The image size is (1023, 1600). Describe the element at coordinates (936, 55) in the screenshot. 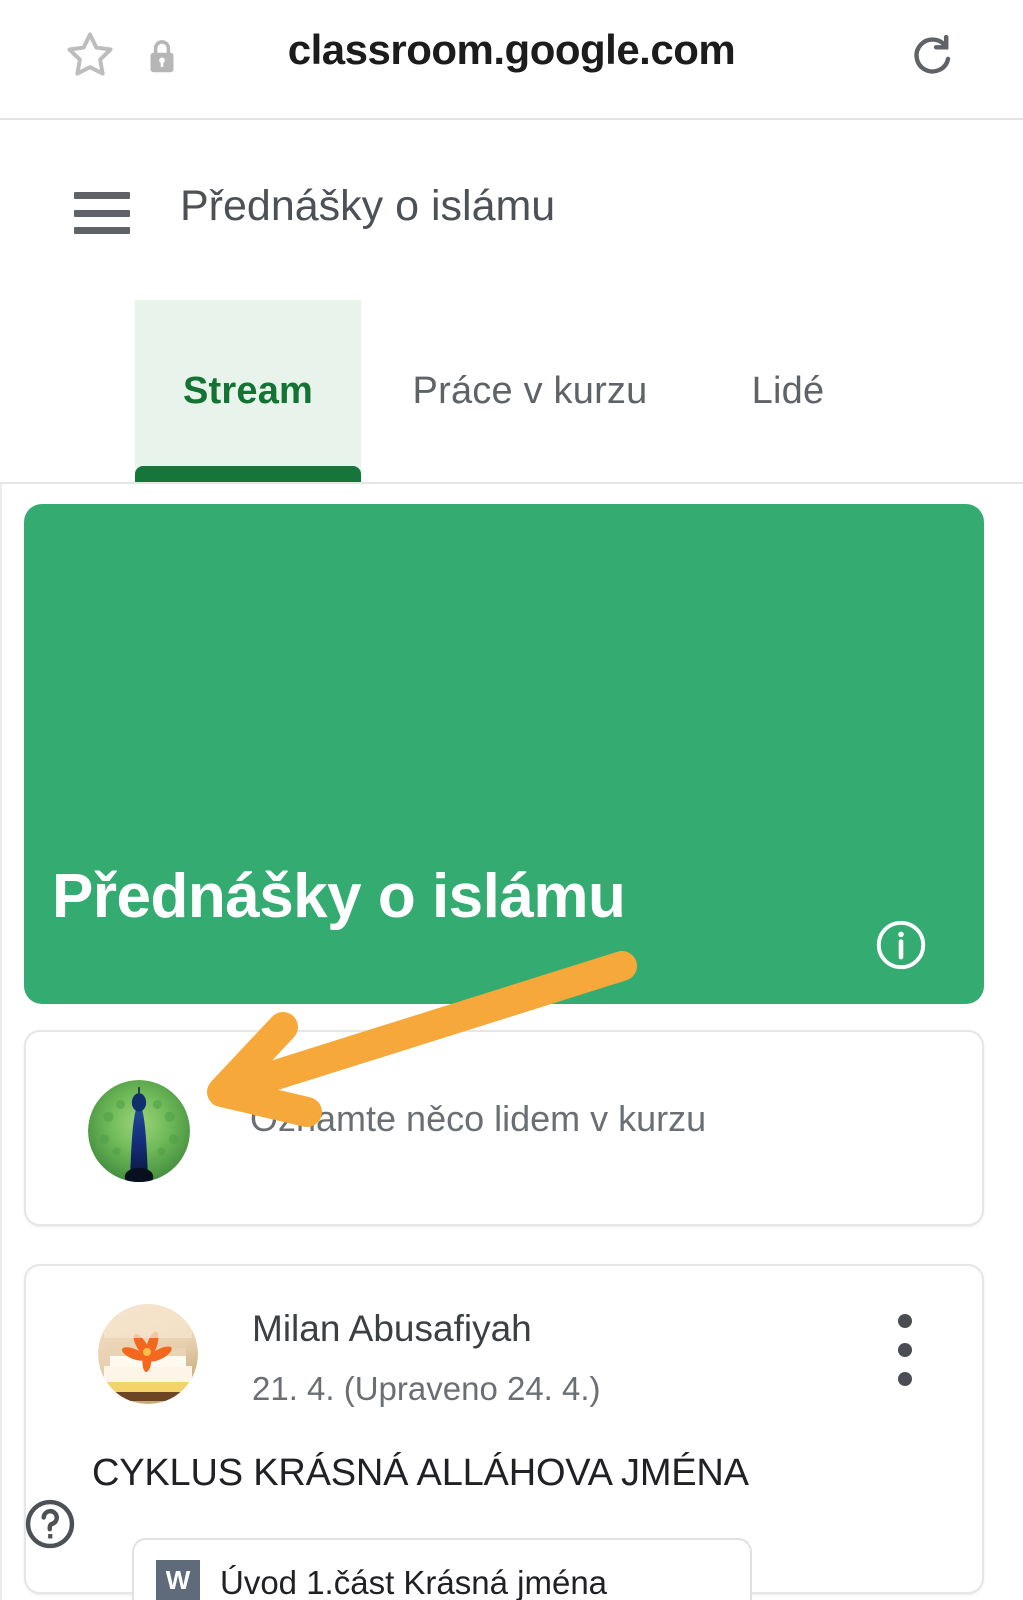

I see `reload-icon` at that location.